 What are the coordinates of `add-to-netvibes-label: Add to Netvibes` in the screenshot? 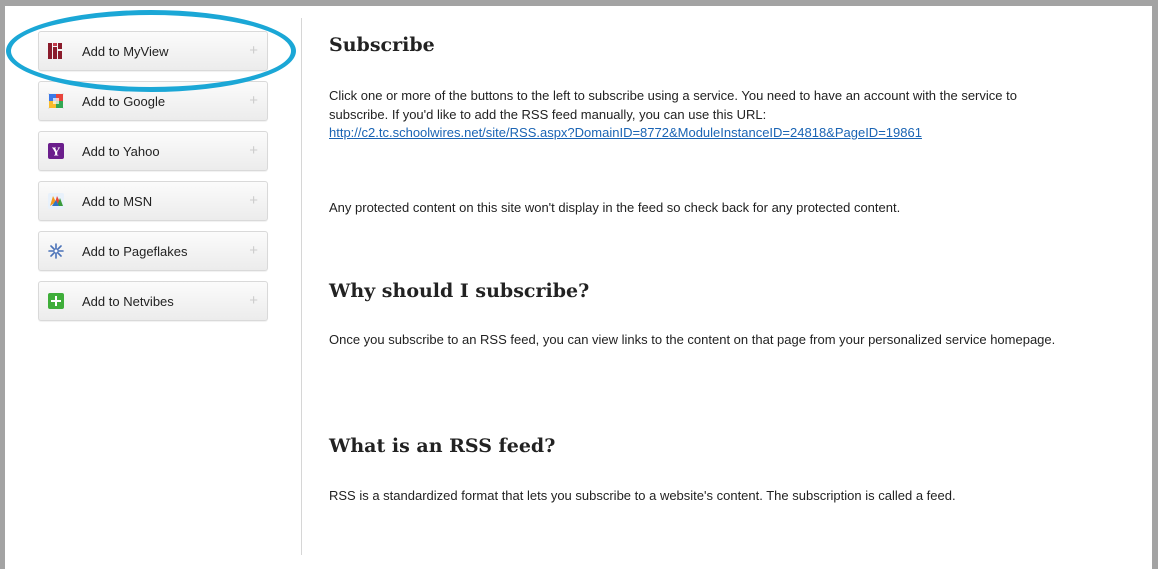 It's located at (128, 301).